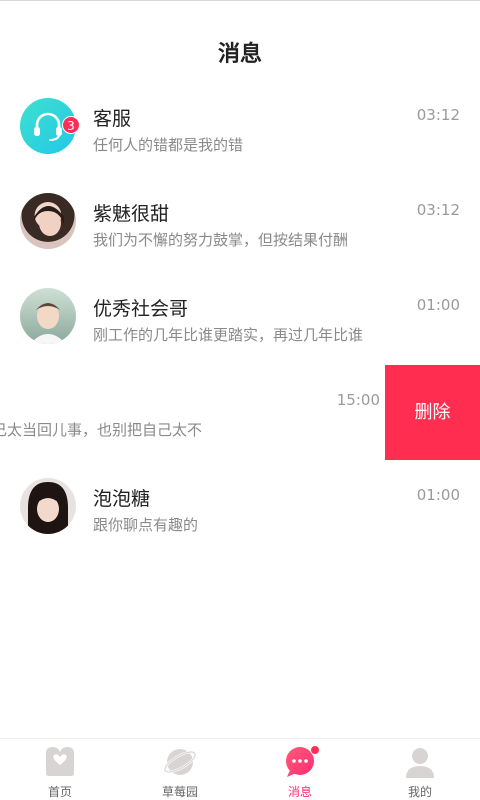 The width and height of the screenshot is (480, 800). I want to click on conversation-preview: 不要把自己太当回儿事，也别把自己太不, so click(101, 430).